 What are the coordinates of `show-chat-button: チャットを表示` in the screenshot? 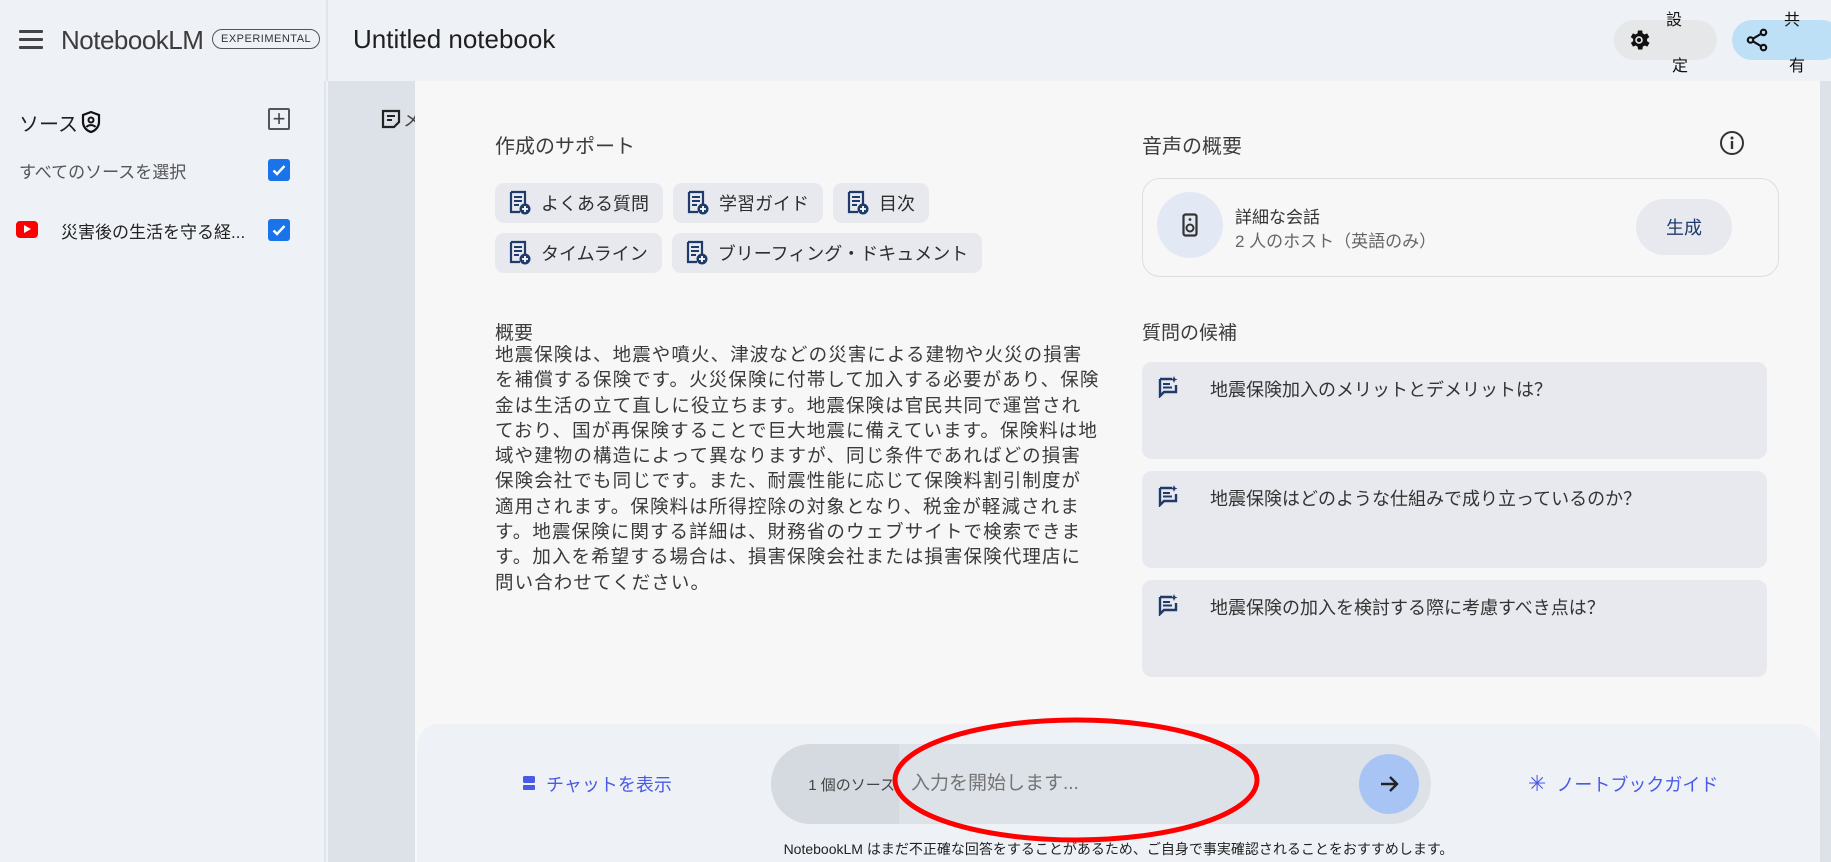 It's located at (597, 784).